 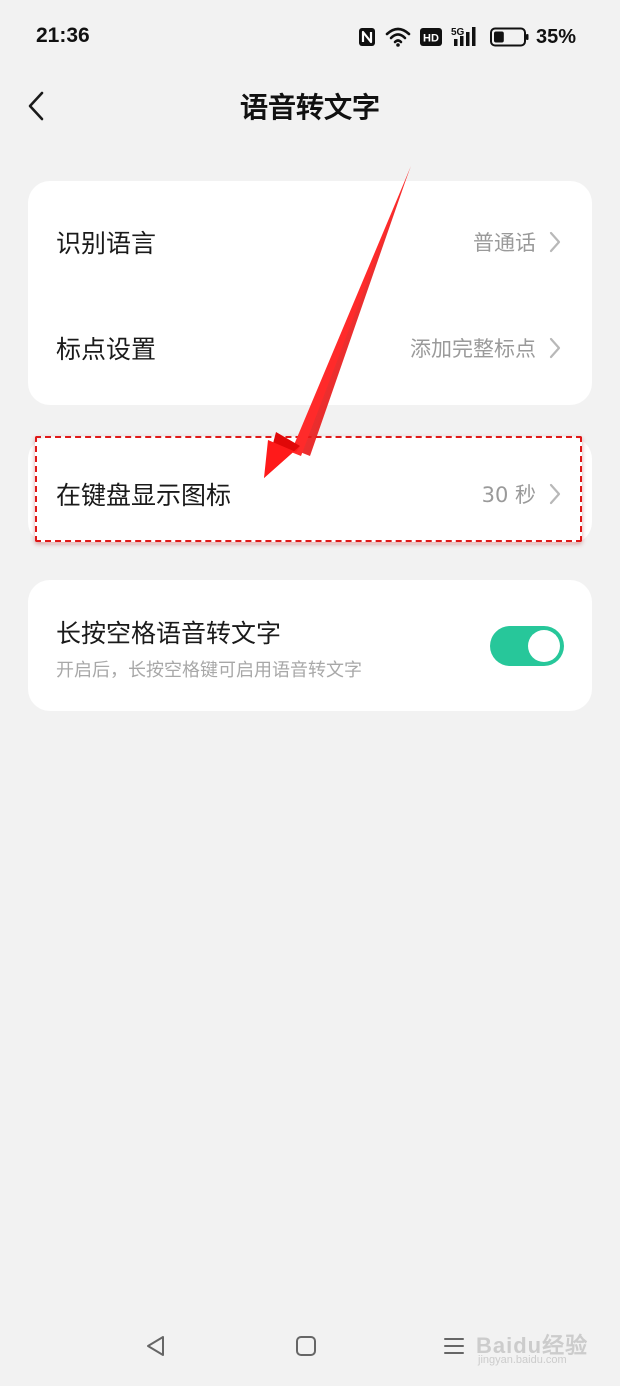 I want to click on recognition-language-value: 普通话, so click(x=504, y=243).